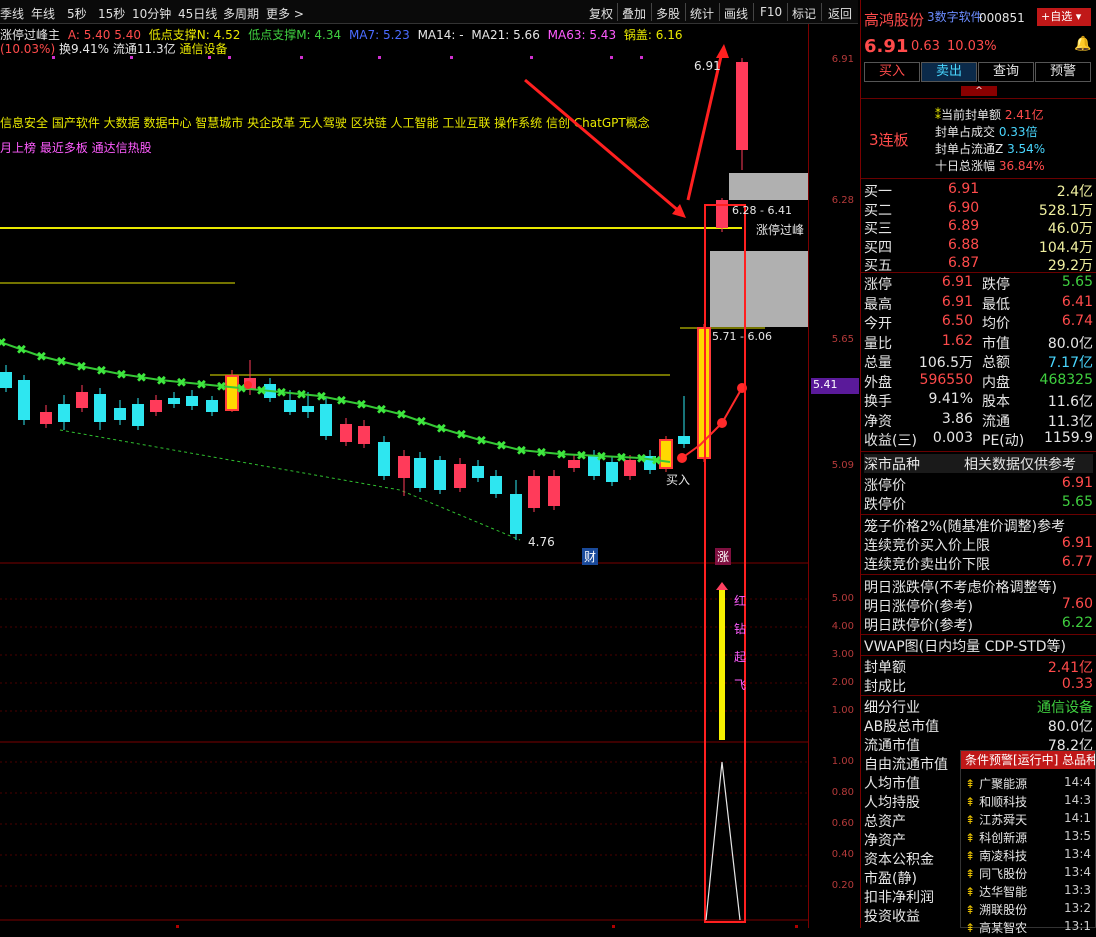 Image resolution: width=1096 pixels, height=937 pixels. What do you see at coordinates (736, 13) in the screenshot?
I see `btn-draw-line: 画线` at bounding box center [736, 13].